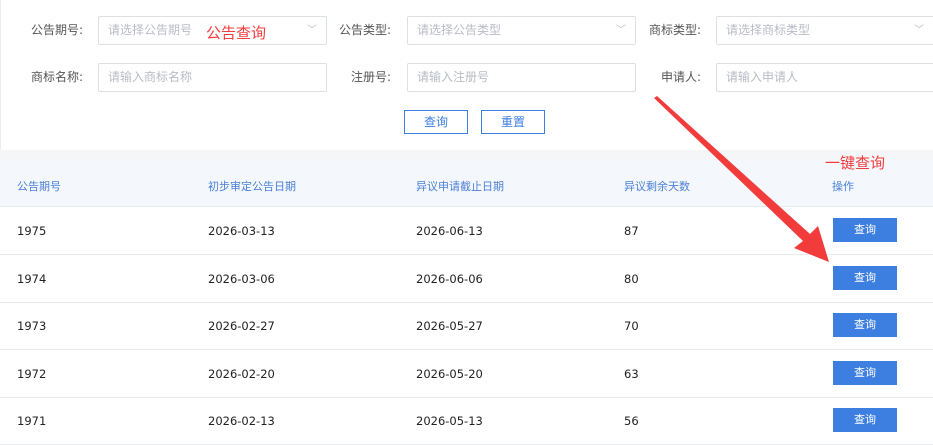 This screenshot has width=933, height=445. Describe the element at coordinates (741, 179) in the screenshot. I see `arrow-icon` at that location.